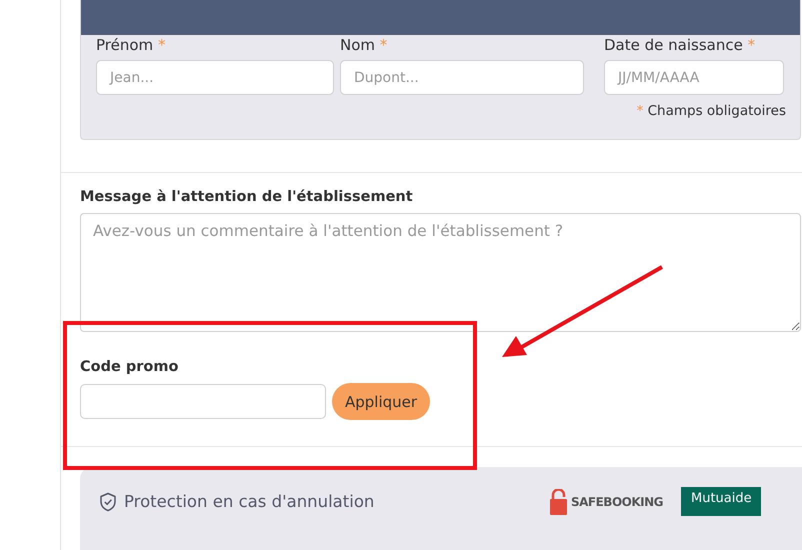  Describe the element at coordinates (616, 501) in the screenshot. I see `safebooking-logo-text: SAFEBOOKING` at that location.